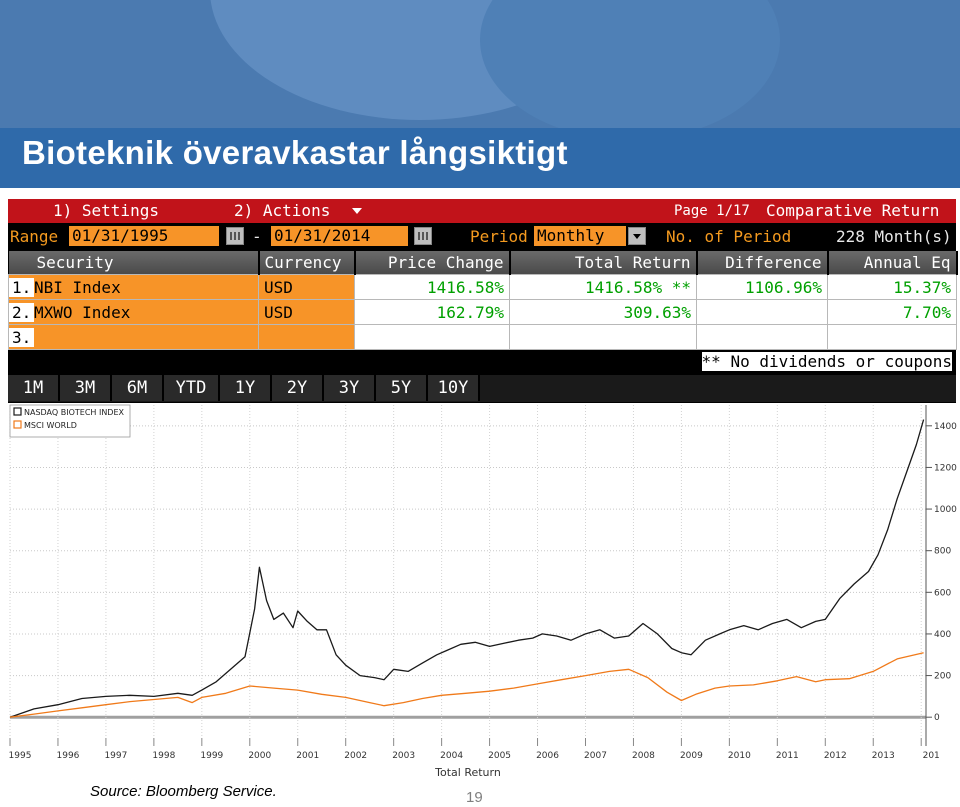  What do you see at coordinates (835, 756) in the screenshot?
I see `x-tick-label: 2012` at bounding box center [835, 756].